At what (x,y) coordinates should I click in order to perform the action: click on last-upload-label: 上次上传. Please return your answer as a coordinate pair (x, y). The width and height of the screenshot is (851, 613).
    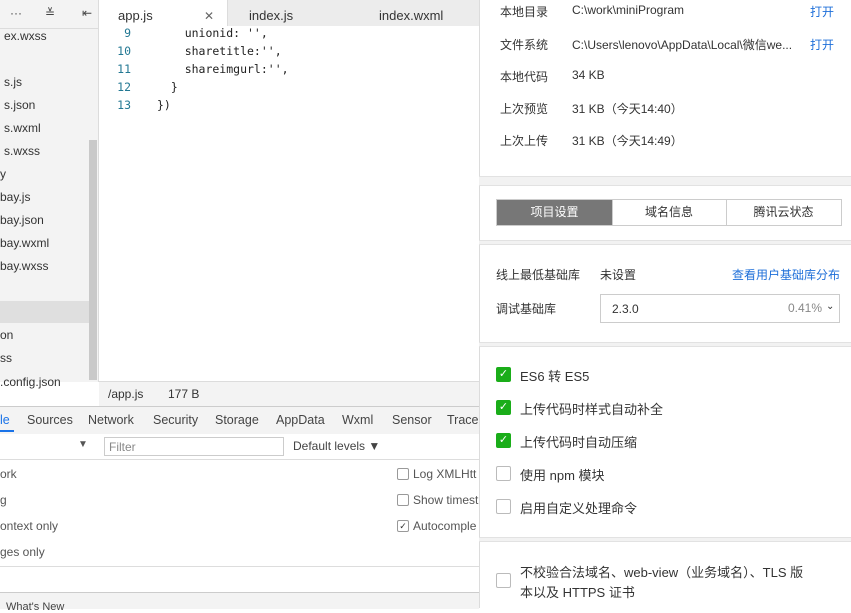
    Looking at the image, I should click on (524, 141).